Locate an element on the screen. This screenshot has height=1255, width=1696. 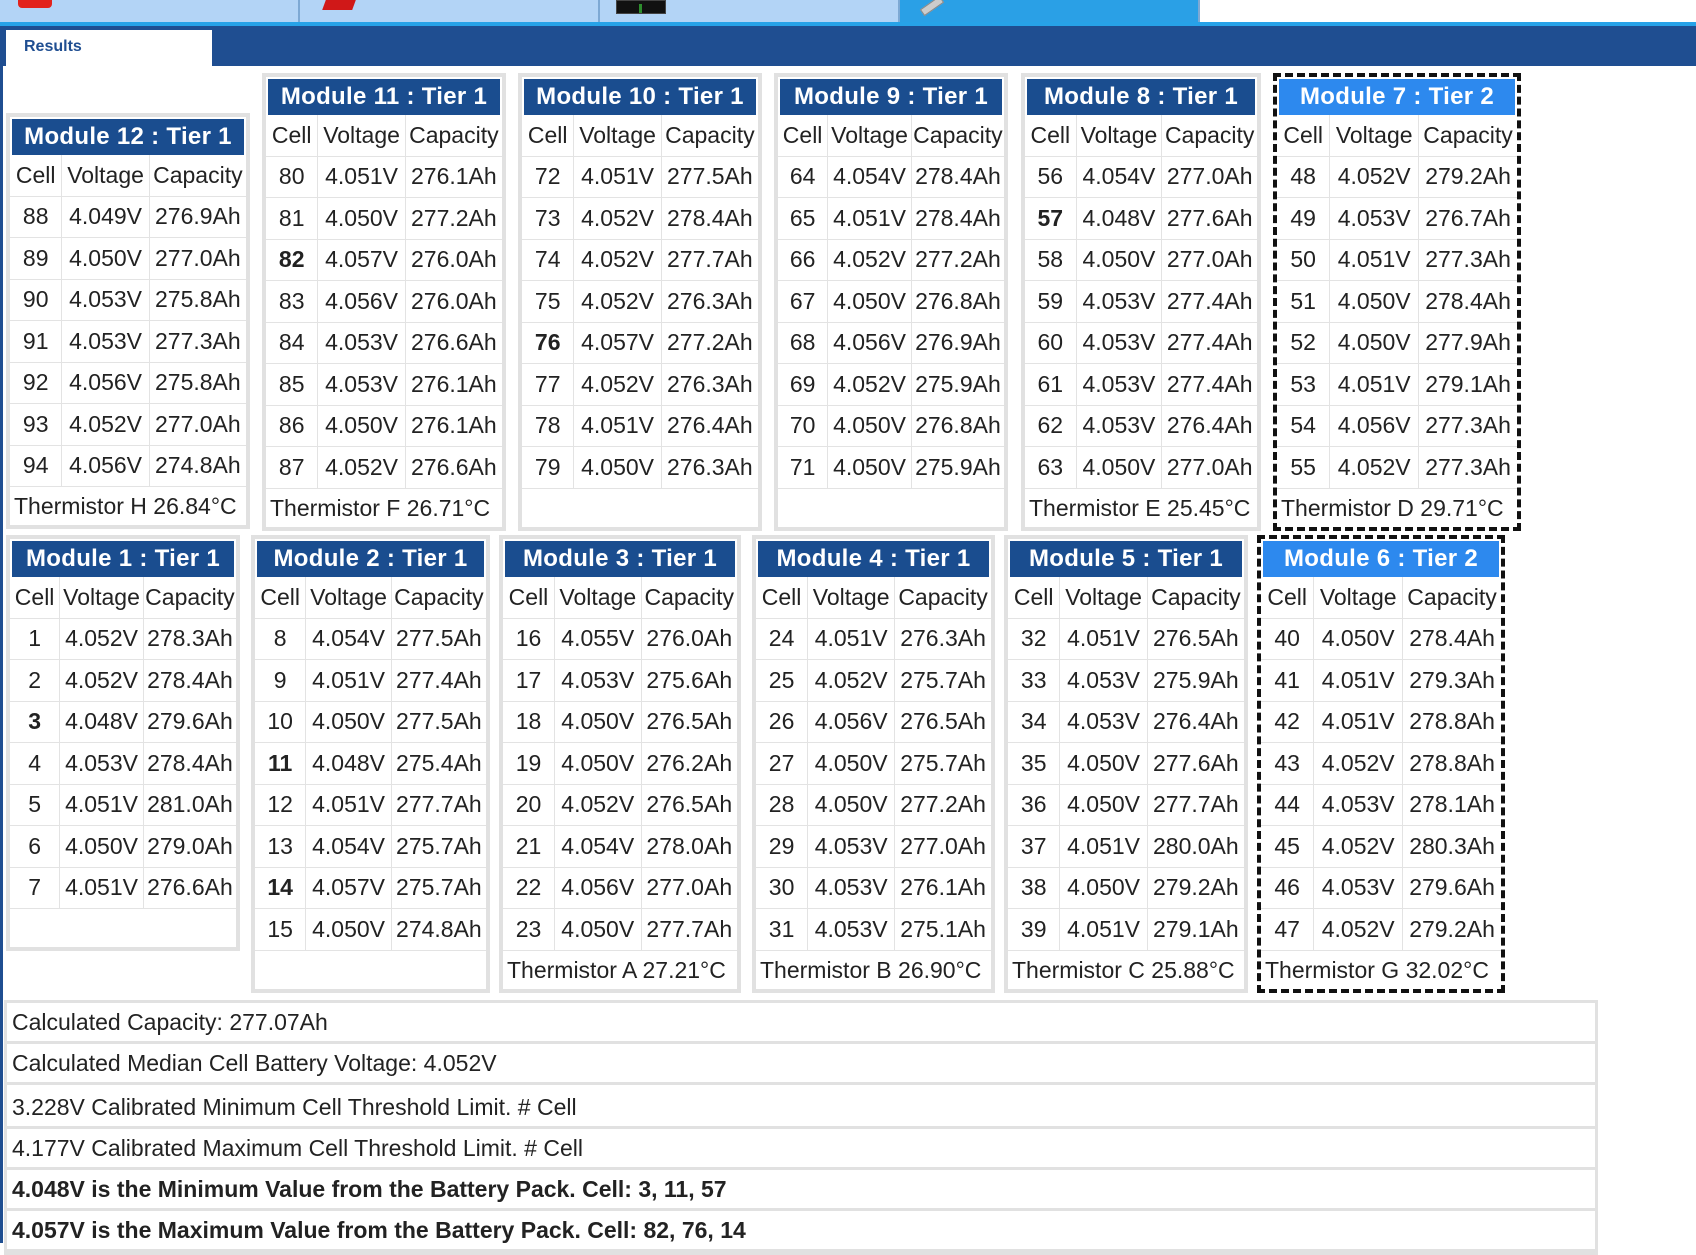
cell-number: 73 is located at coordinates (548, 218).